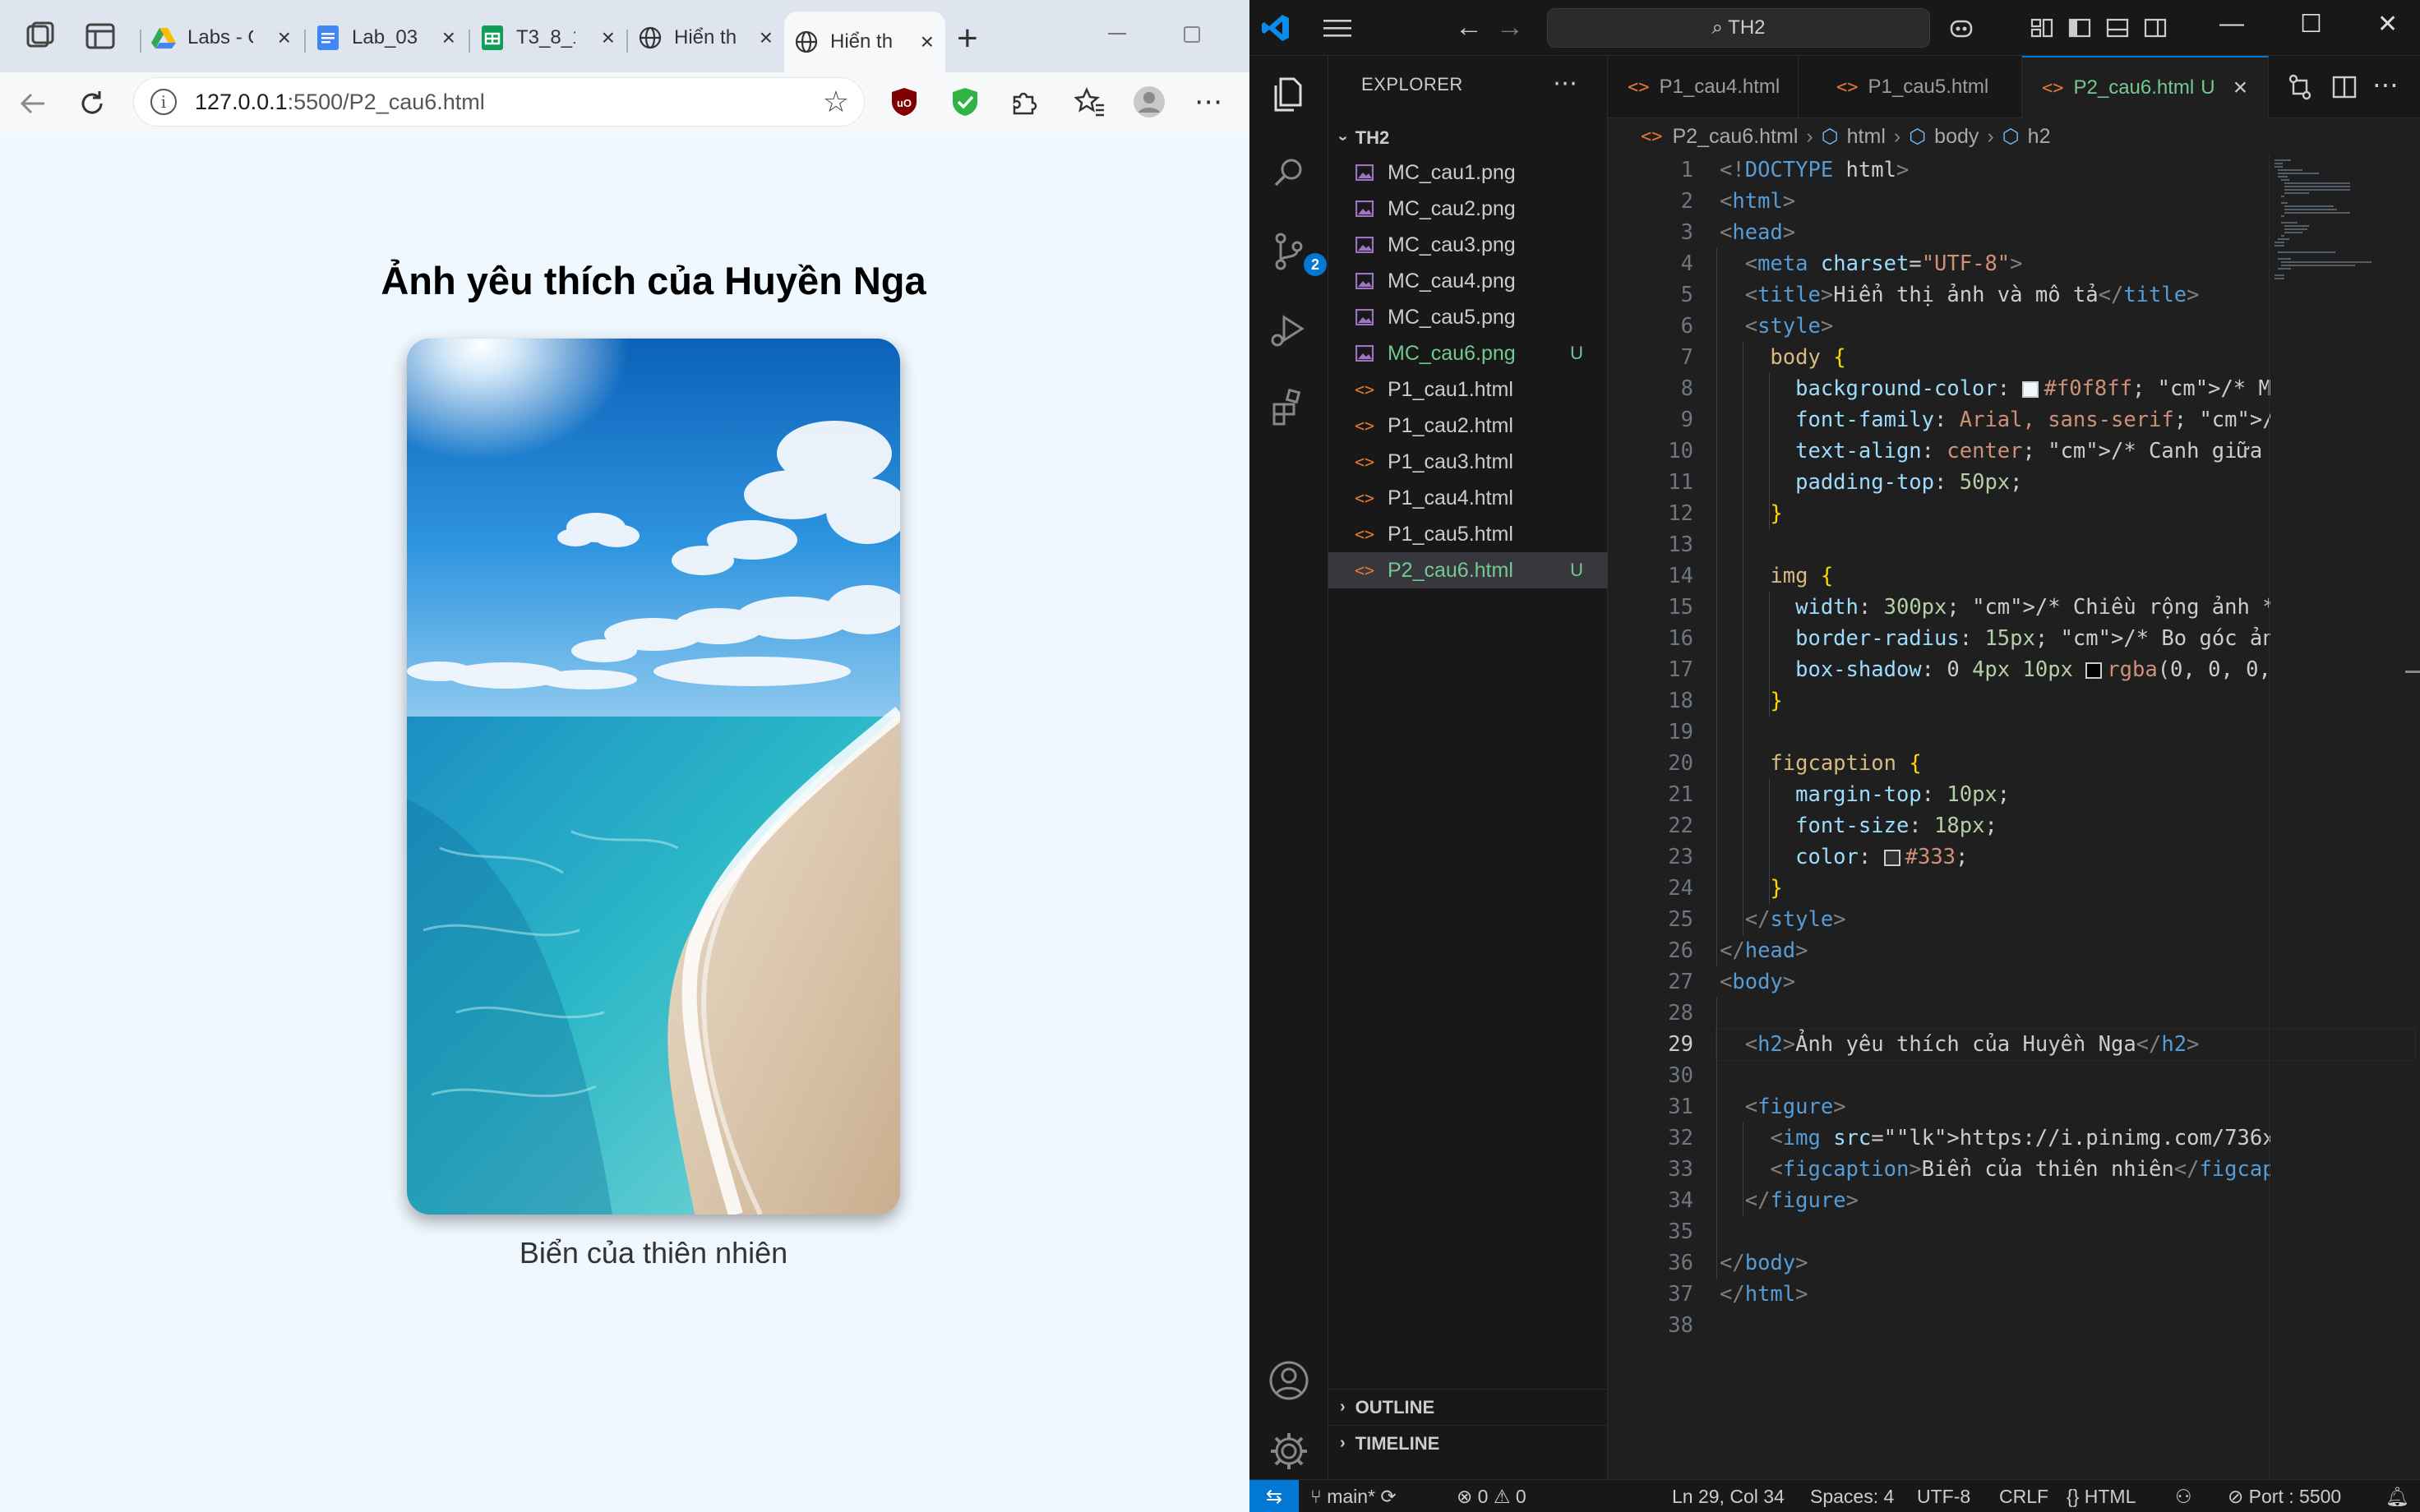 The image size is (2420, 1512). What do you see at coordinates (965, 102) in the screenshot?
I see `shield-check-icon` at bounding box center [965, 102].